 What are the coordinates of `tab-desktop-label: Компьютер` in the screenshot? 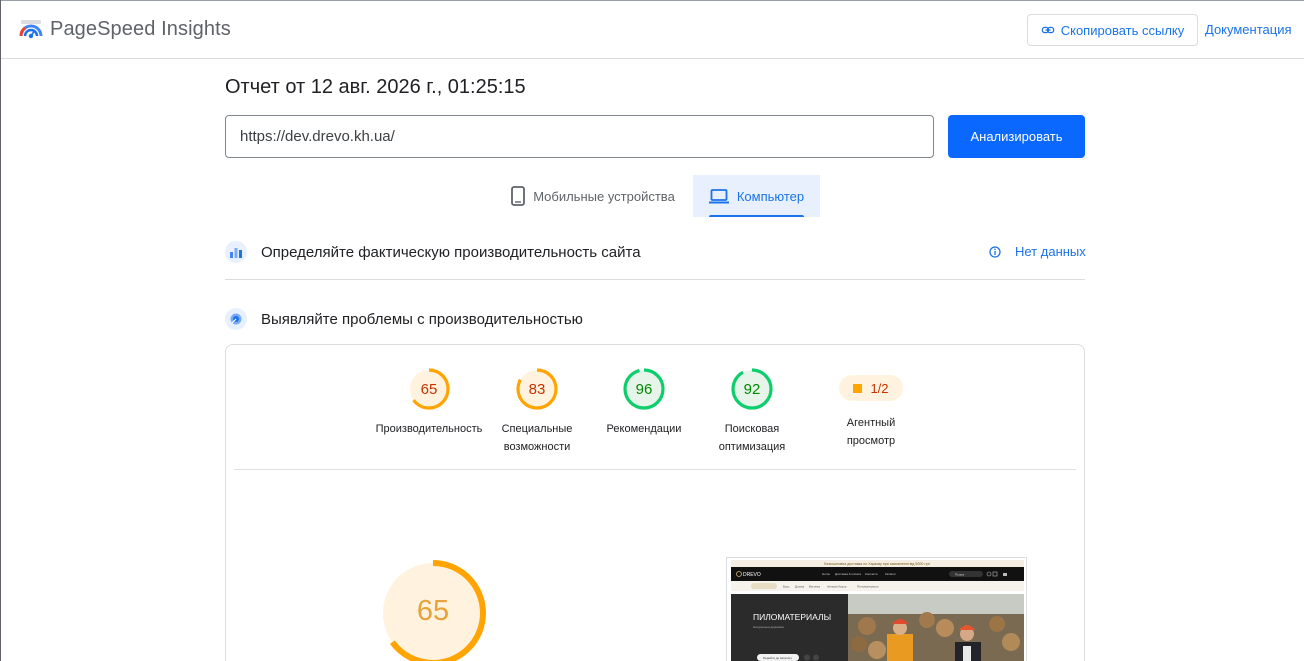 It's located at (770, 196).